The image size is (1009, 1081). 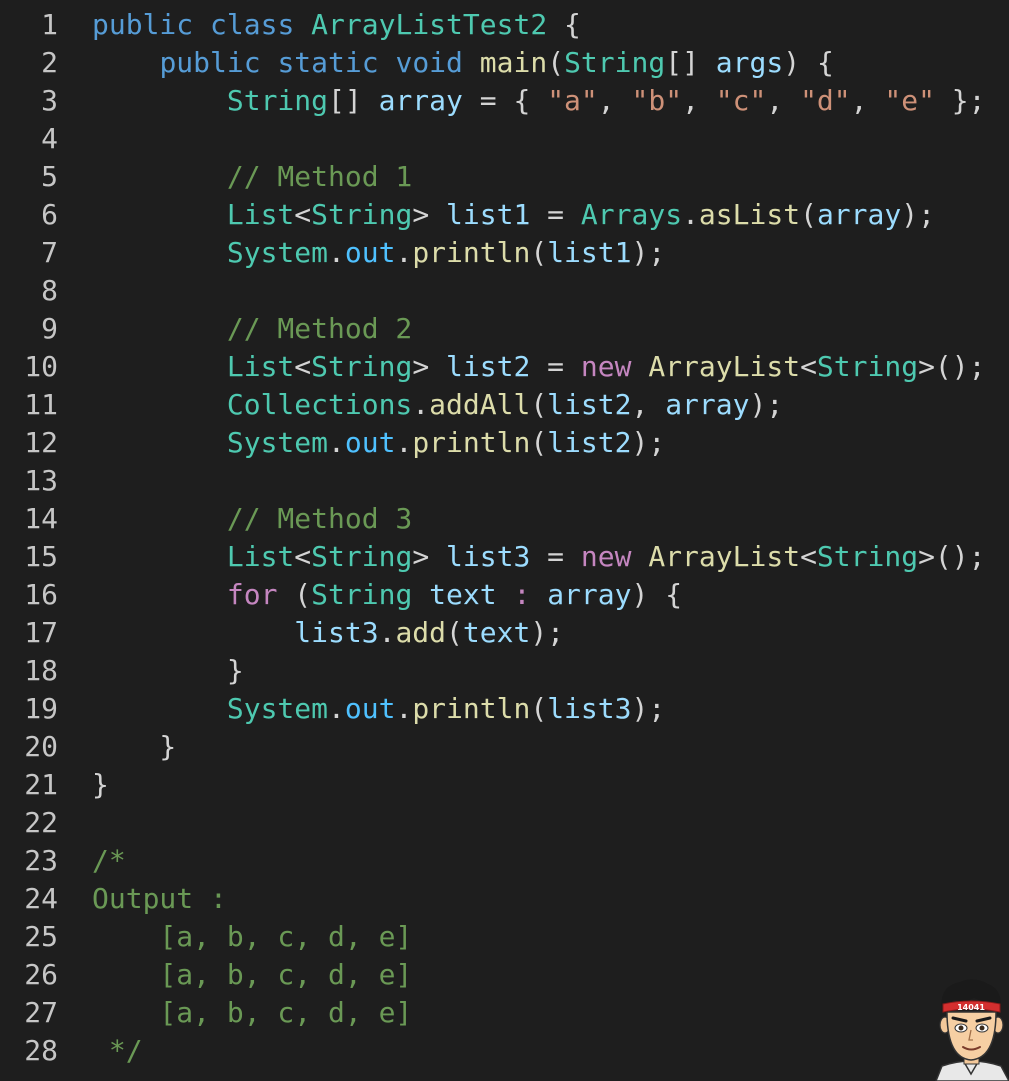 What do you see at coordinates (41, 898) in the screenshot?
I see `line-number: 24` at bounding box center [41, 898].